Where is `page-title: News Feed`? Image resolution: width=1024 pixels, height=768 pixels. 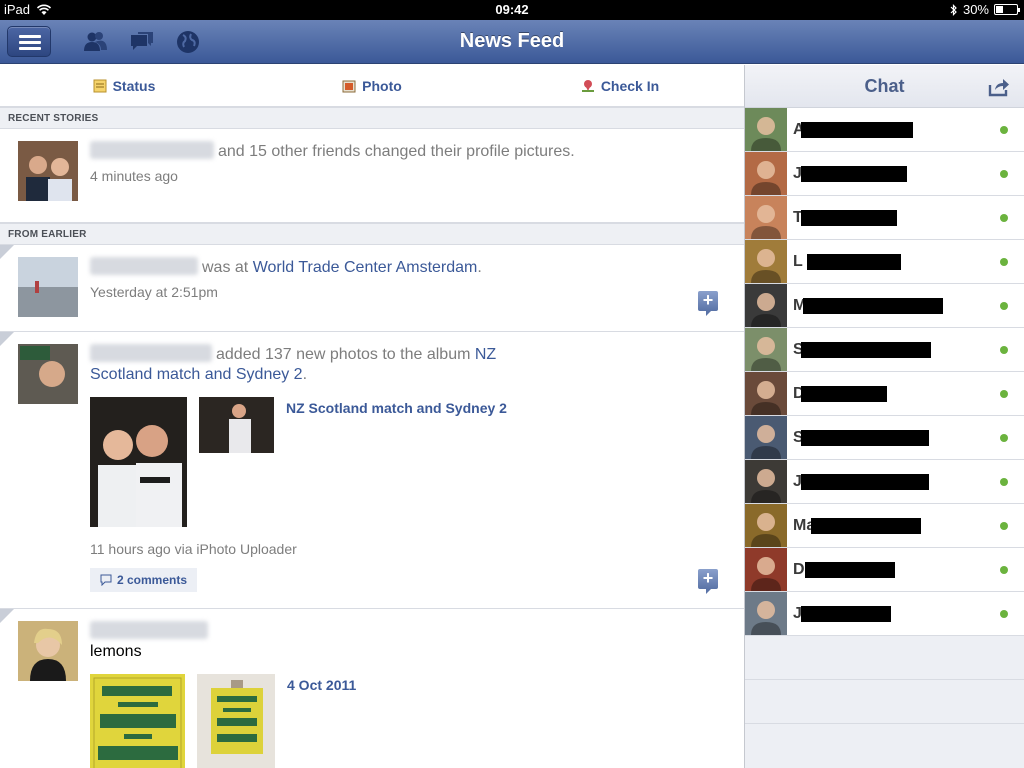 page-title: News Feed is located at coordinates (512, 41).